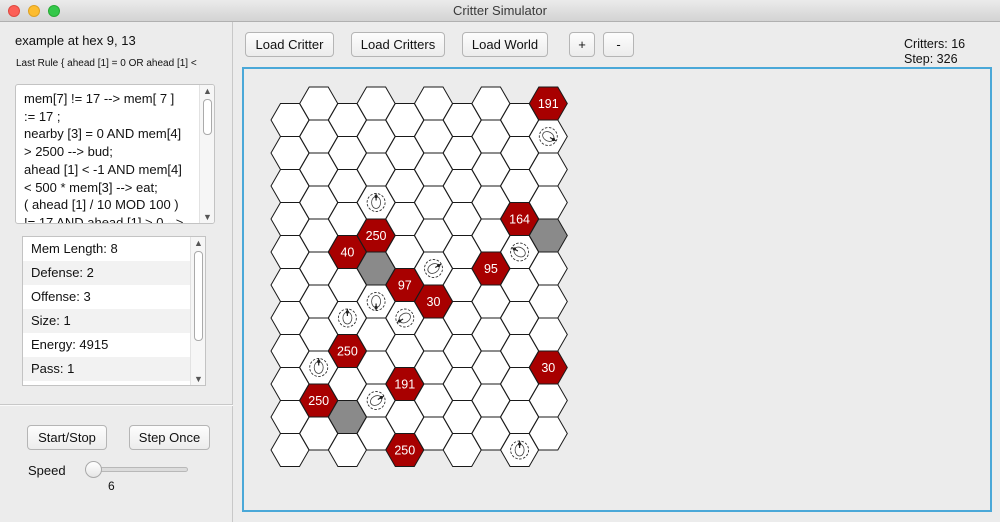  What do you see at coordinates (114, 249) in the screenshot?
I see `stat-mem-length: Mem Length: 8` at bounding box center [114, 249].